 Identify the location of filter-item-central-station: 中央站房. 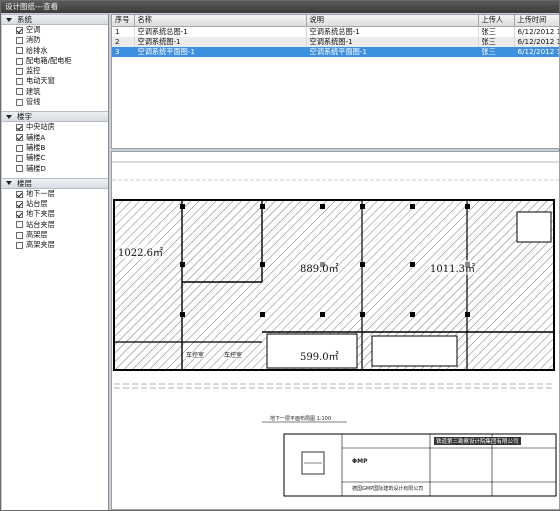
(55, 127).